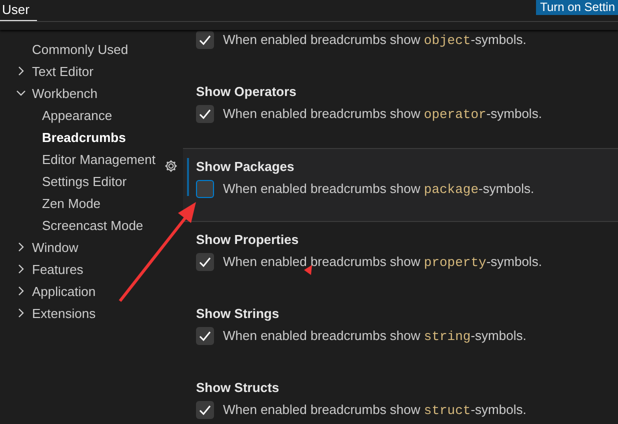  What do you see at coordinates (577, 7) in the screenshot?
I see `sync-button: Turn on Settin` at bounding box center [577, 7].